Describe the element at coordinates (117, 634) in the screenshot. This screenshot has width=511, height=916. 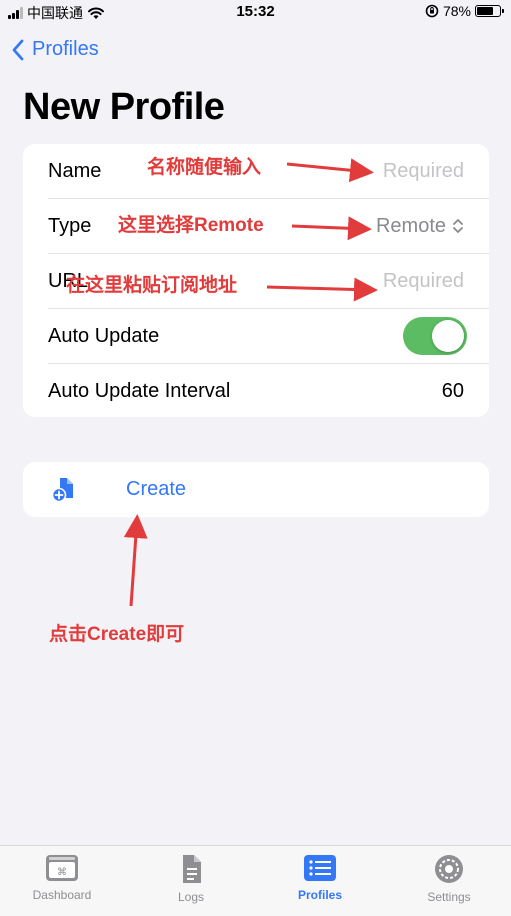
I see `annotation-create-hint: 点击Create即可` at that location.